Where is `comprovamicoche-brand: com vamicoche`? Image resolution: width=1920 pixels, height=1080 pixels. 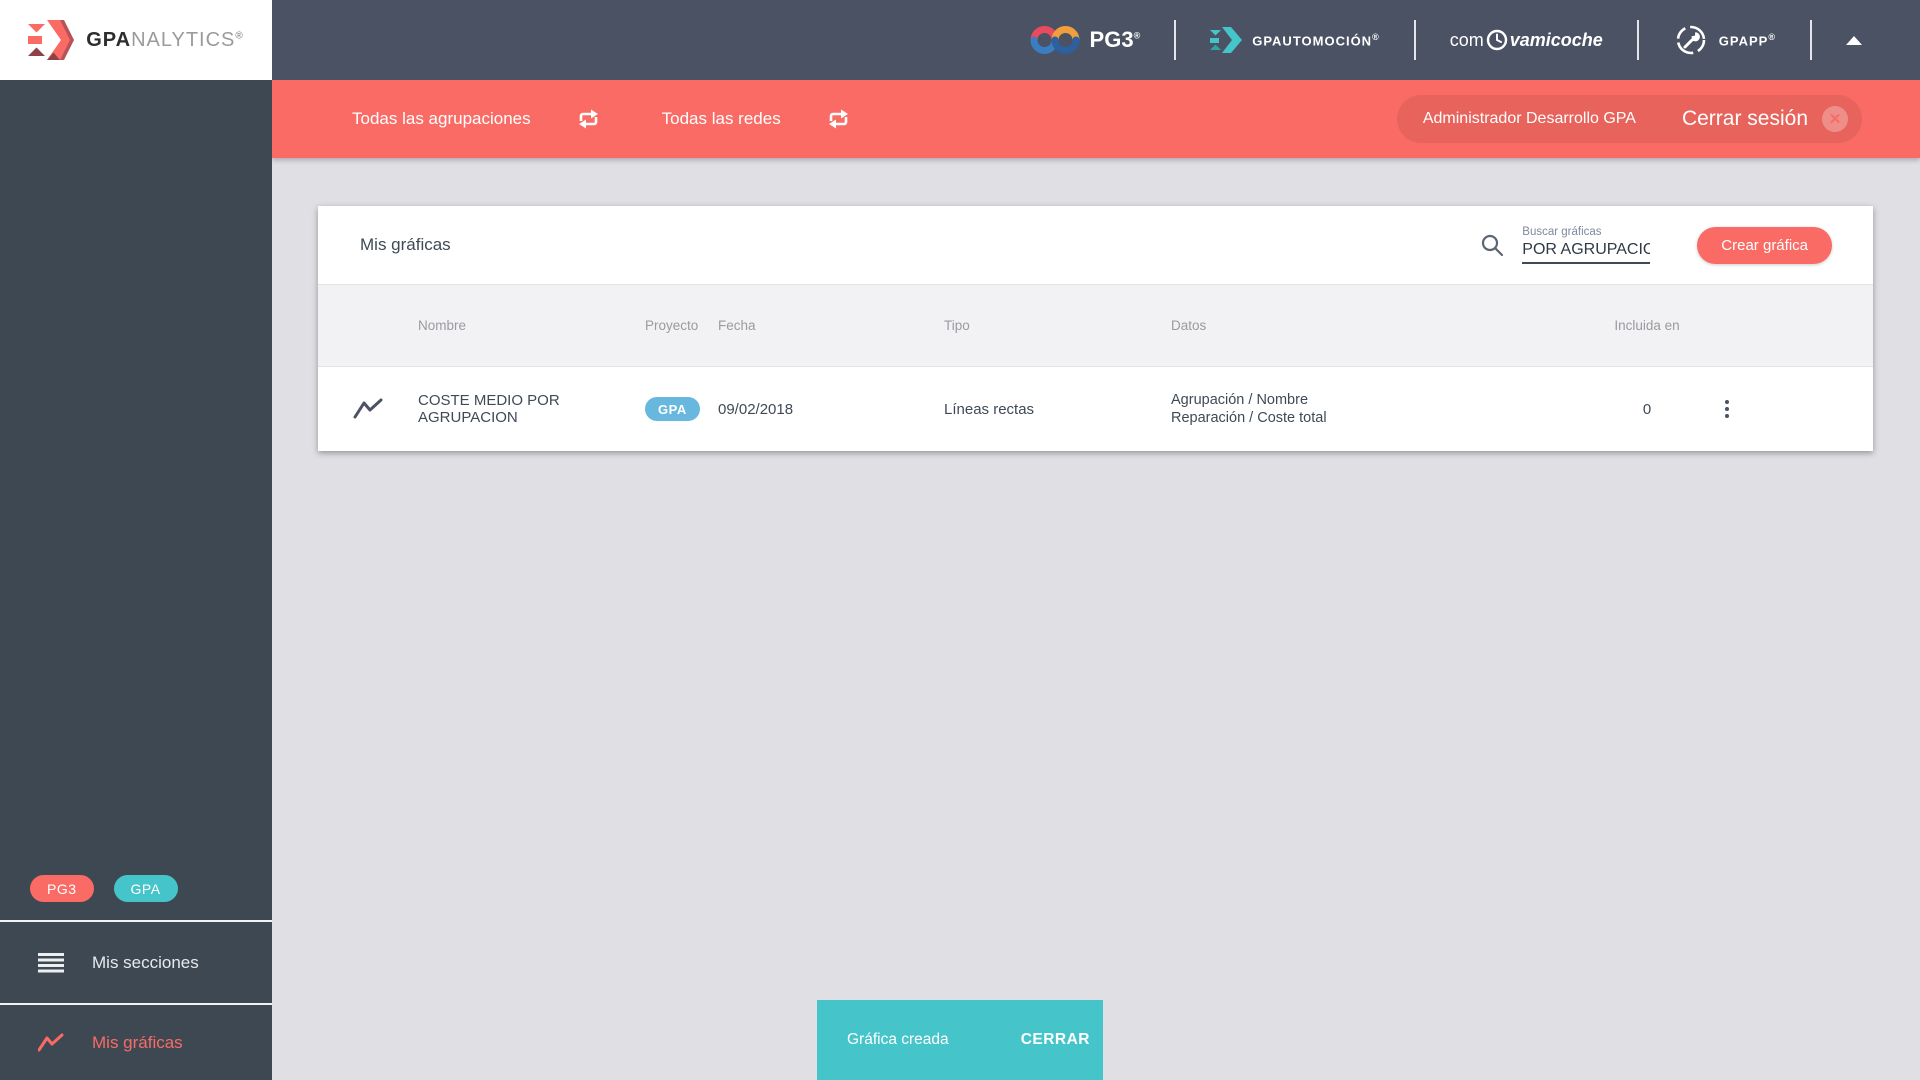
comprovamicoche-brand: com vamicoche is located at coordinates (1526, 40).